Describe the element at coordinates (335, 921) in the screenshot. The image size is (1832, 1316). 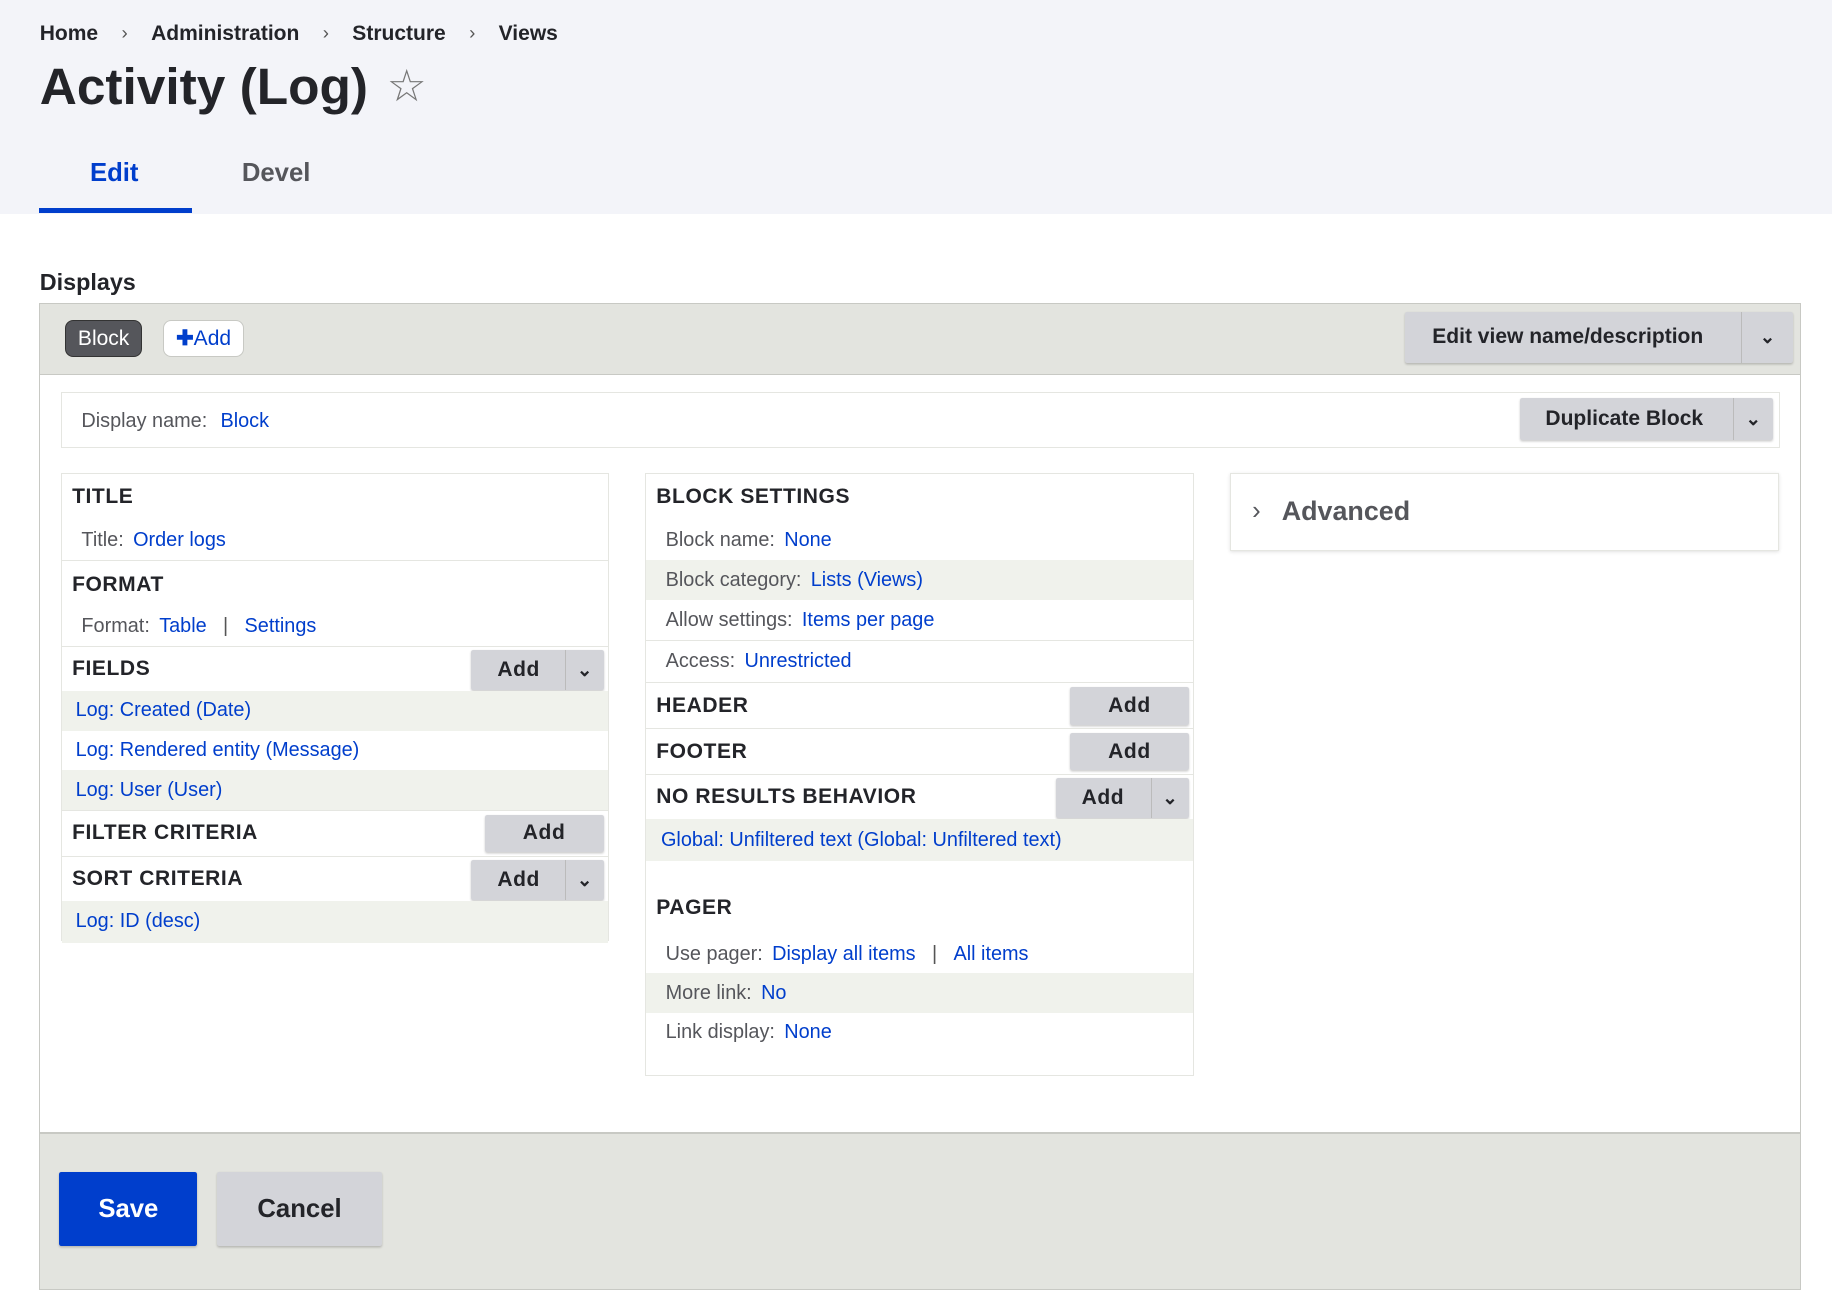
I see `sort-item: Log: ID (desc)` at that location.